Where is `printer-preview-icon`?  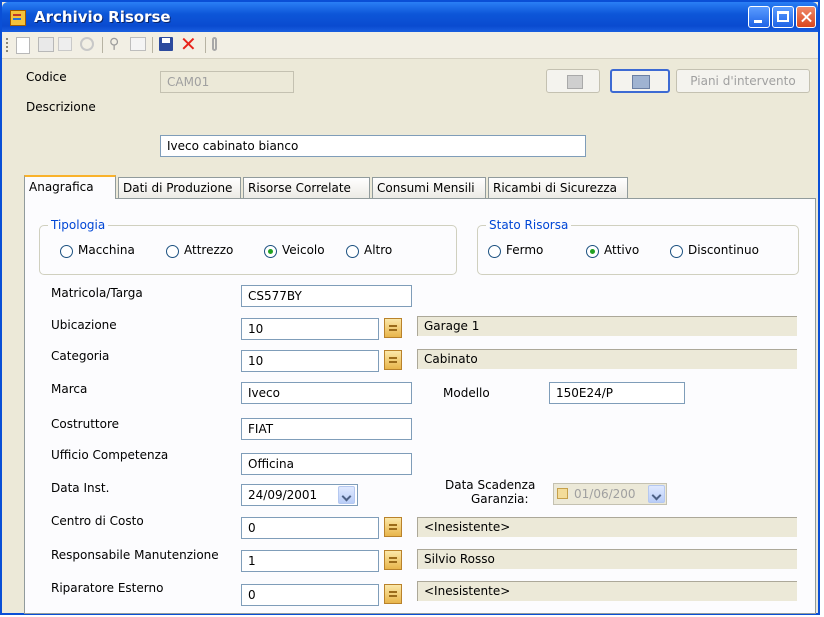
printer-preview-icon is located at coordinates (641, 82).